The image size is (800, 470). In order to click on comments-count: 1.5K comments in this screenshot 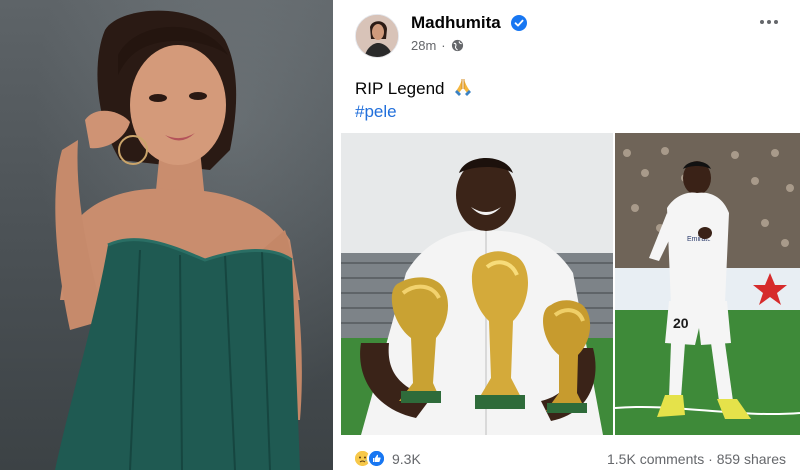, I will do `click(655, 459)`.